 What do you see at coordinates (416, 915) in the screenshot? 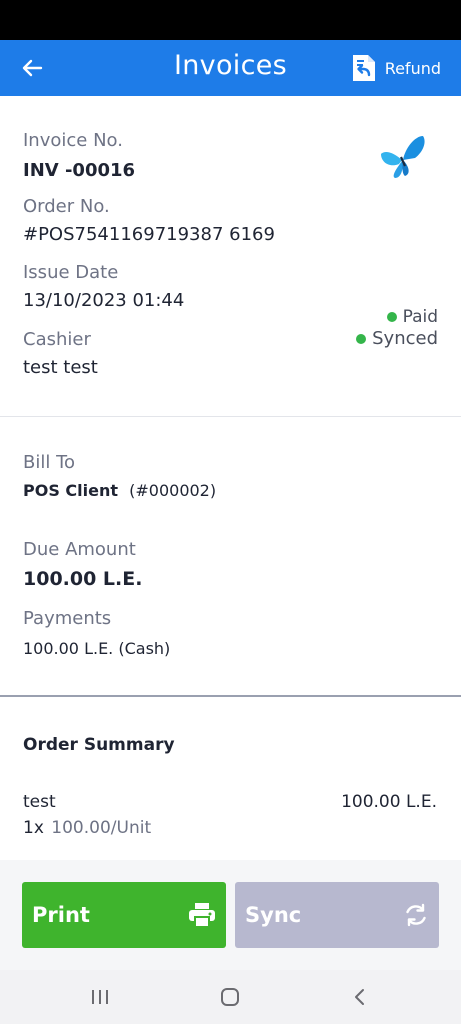
I see `sync-icon` at bounding box center [416, 915].